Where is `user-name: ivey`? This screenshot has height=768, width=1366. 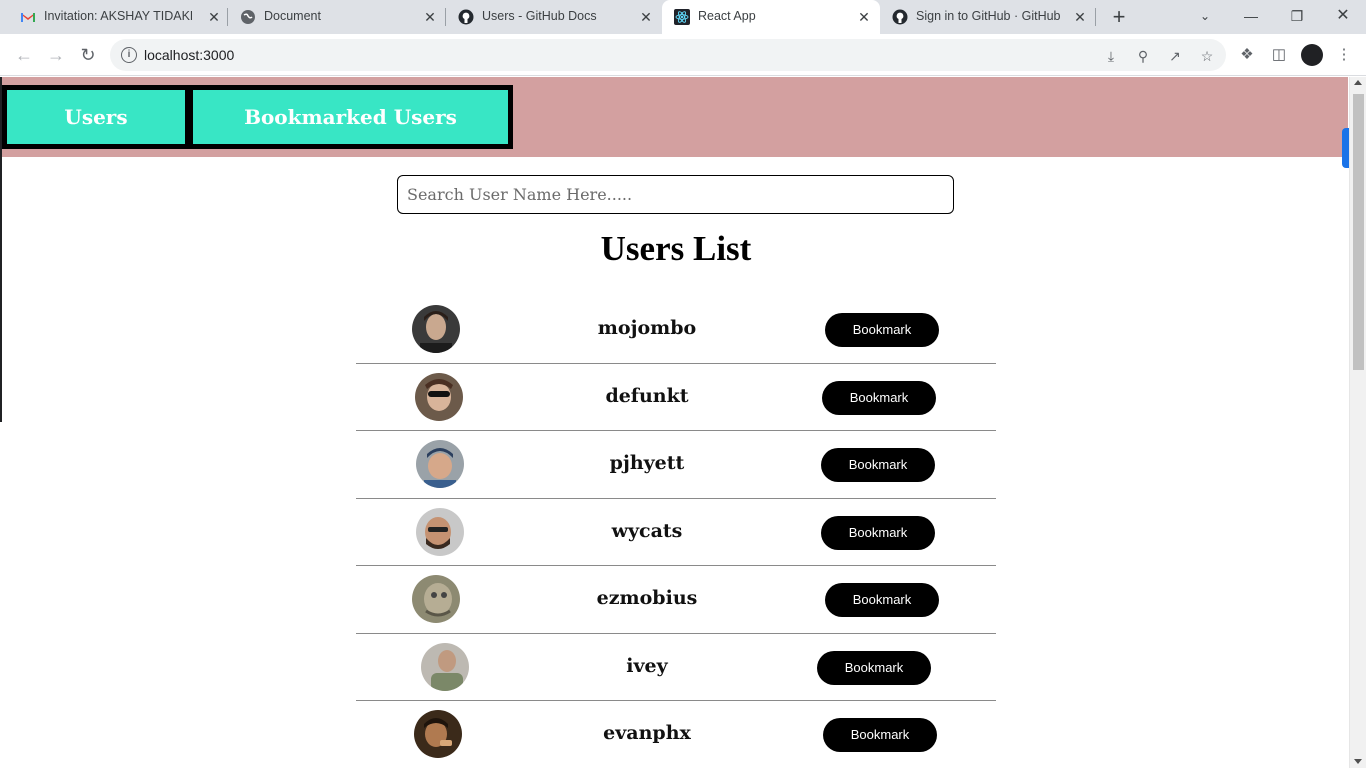
user-name: ivey is located at coordinates (647, 665).